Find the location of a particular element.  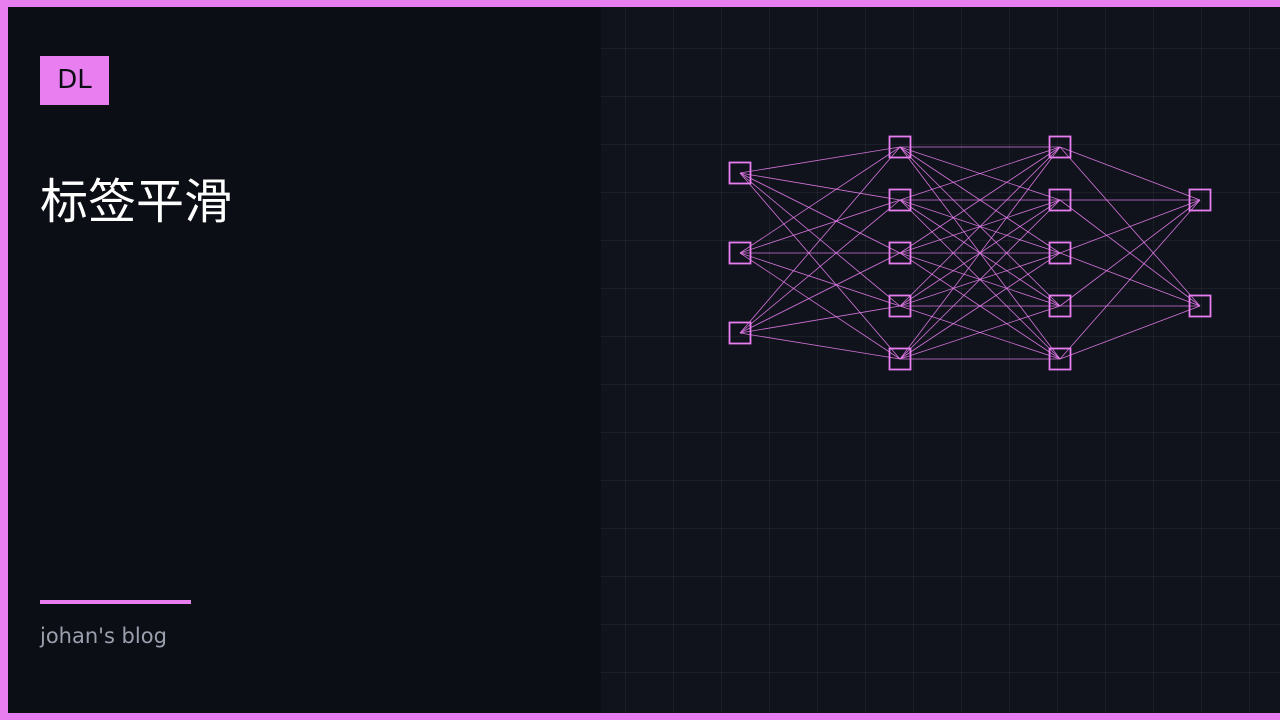

divider is located at coordinates (115, 602).